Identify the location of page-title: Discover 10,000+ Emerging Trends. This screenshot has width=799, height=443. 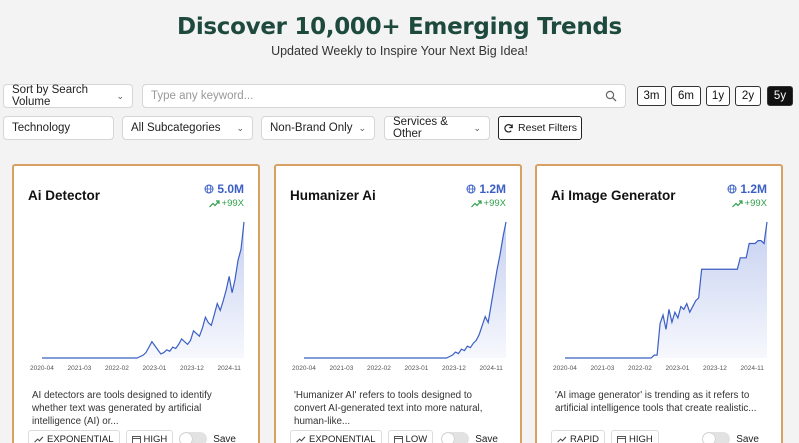
(399, 27).